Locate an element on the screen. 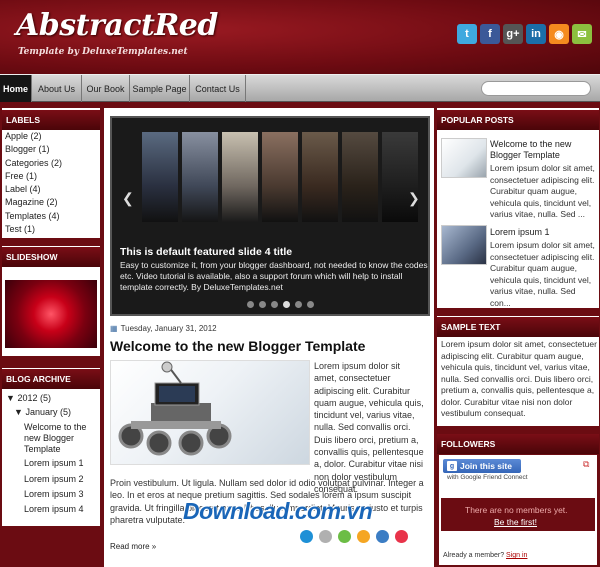  label-item: Test (1) is located at coordinates (33, 229).